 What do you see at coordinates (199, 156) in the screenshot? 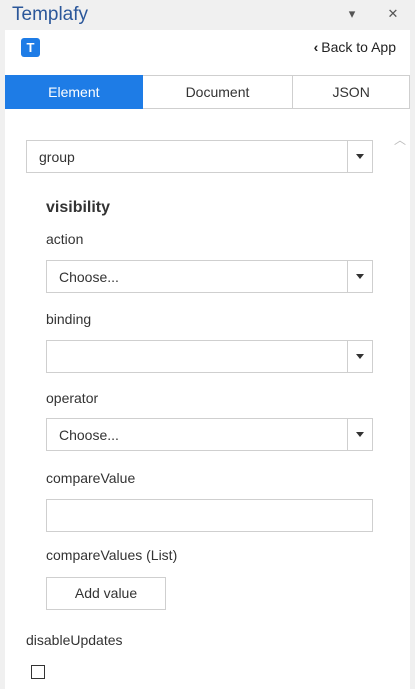
I see `element-type-select: group` at bounding box center [199, 156].